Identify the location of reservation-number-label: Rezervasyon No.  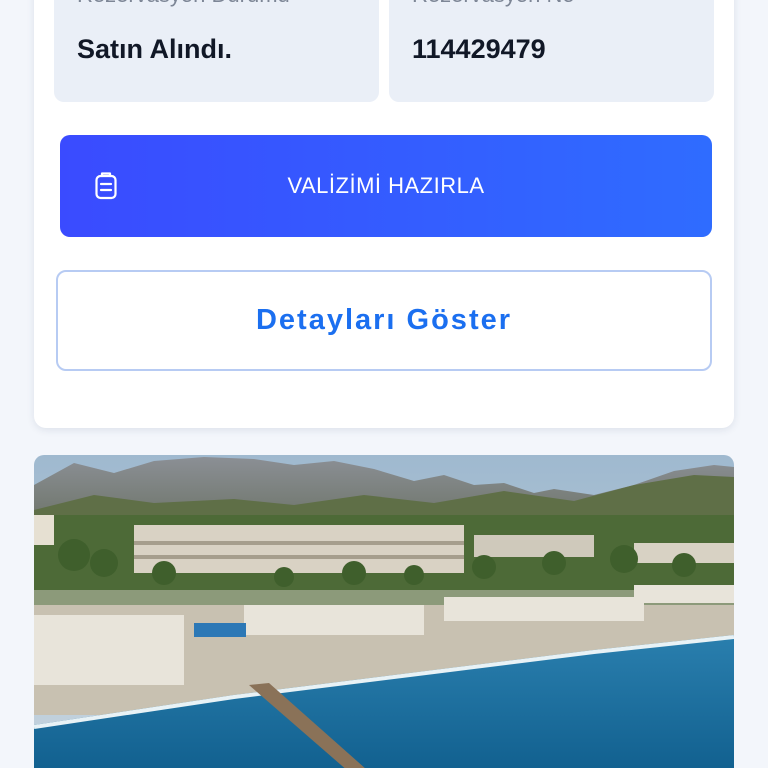
(493, 4).